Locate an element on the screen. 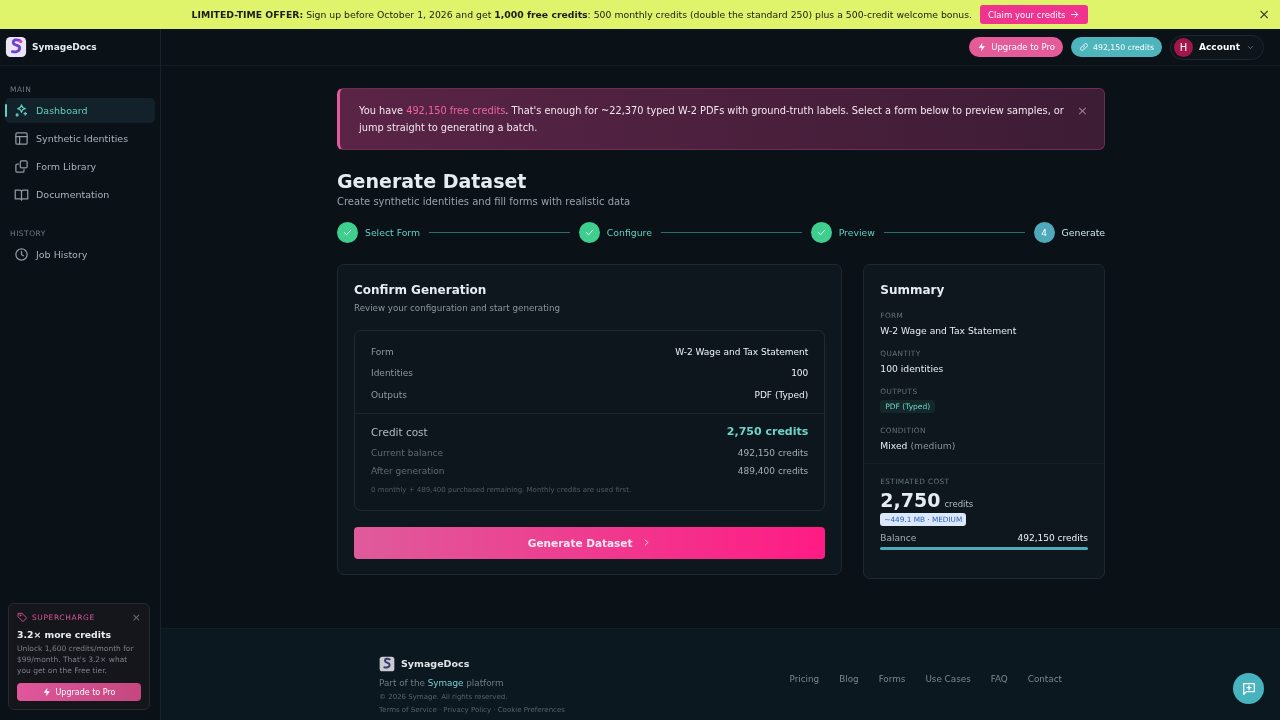 This screenshot has width=1280, height=720. tag-icon is located at coordinates (22, 617).